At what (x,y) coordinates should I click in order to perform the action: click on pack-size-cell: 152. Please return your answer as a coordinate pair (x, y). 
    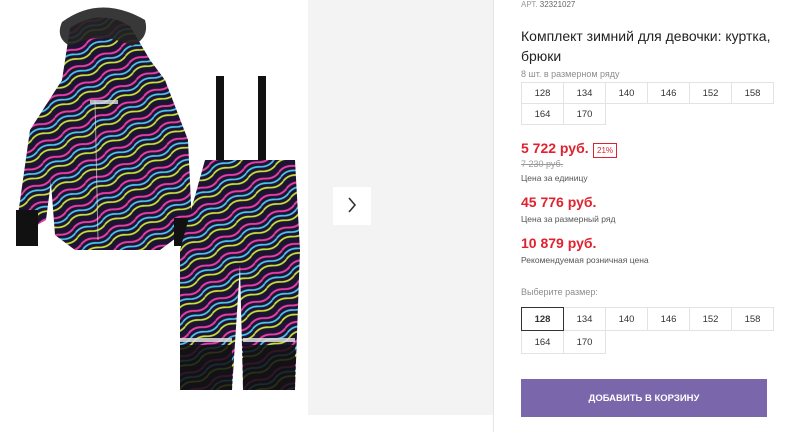
    Looking at the image, I should click on (710, 93).